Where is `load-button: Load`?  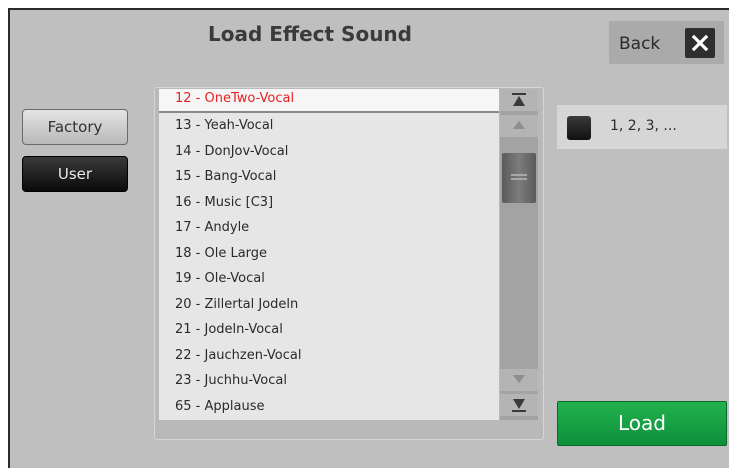
load-button: Load is located at coordinates (642, 423).